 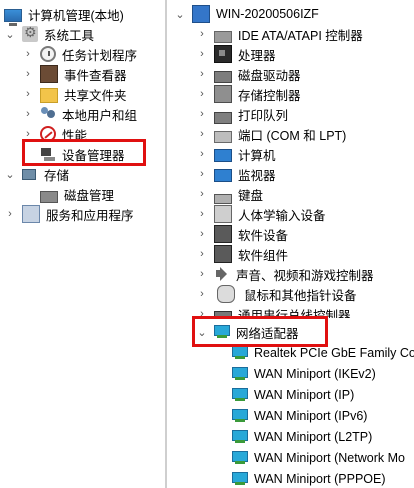 I want to click on tree-node-disk-management: 磁盘管理, so click(x=77, y=194).